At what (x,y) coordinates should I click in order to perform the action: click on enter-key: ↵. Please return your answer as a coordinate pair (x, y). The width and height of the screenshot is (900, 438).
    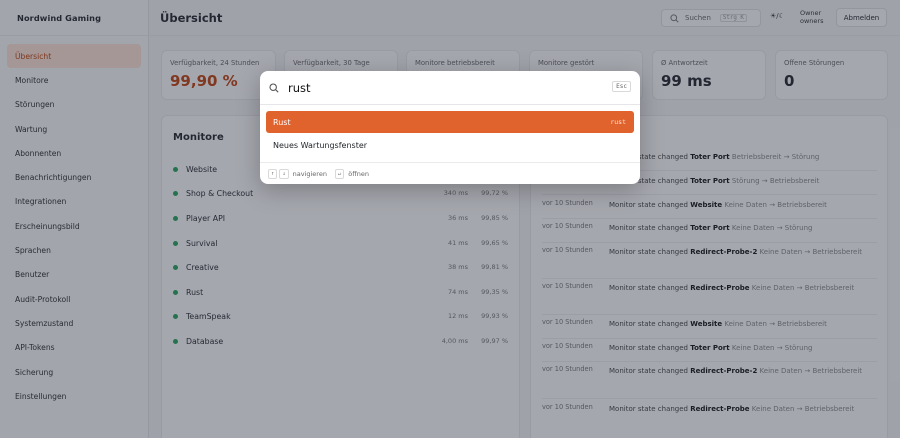
    Looking at the image, I should click on (339, 173).